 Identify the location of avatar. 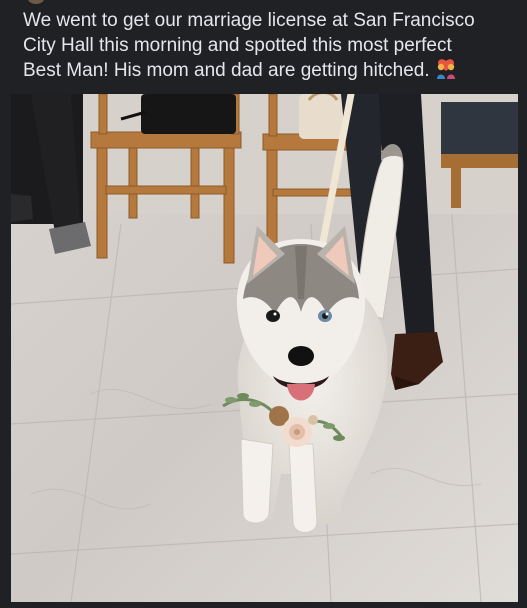
(36, 2).